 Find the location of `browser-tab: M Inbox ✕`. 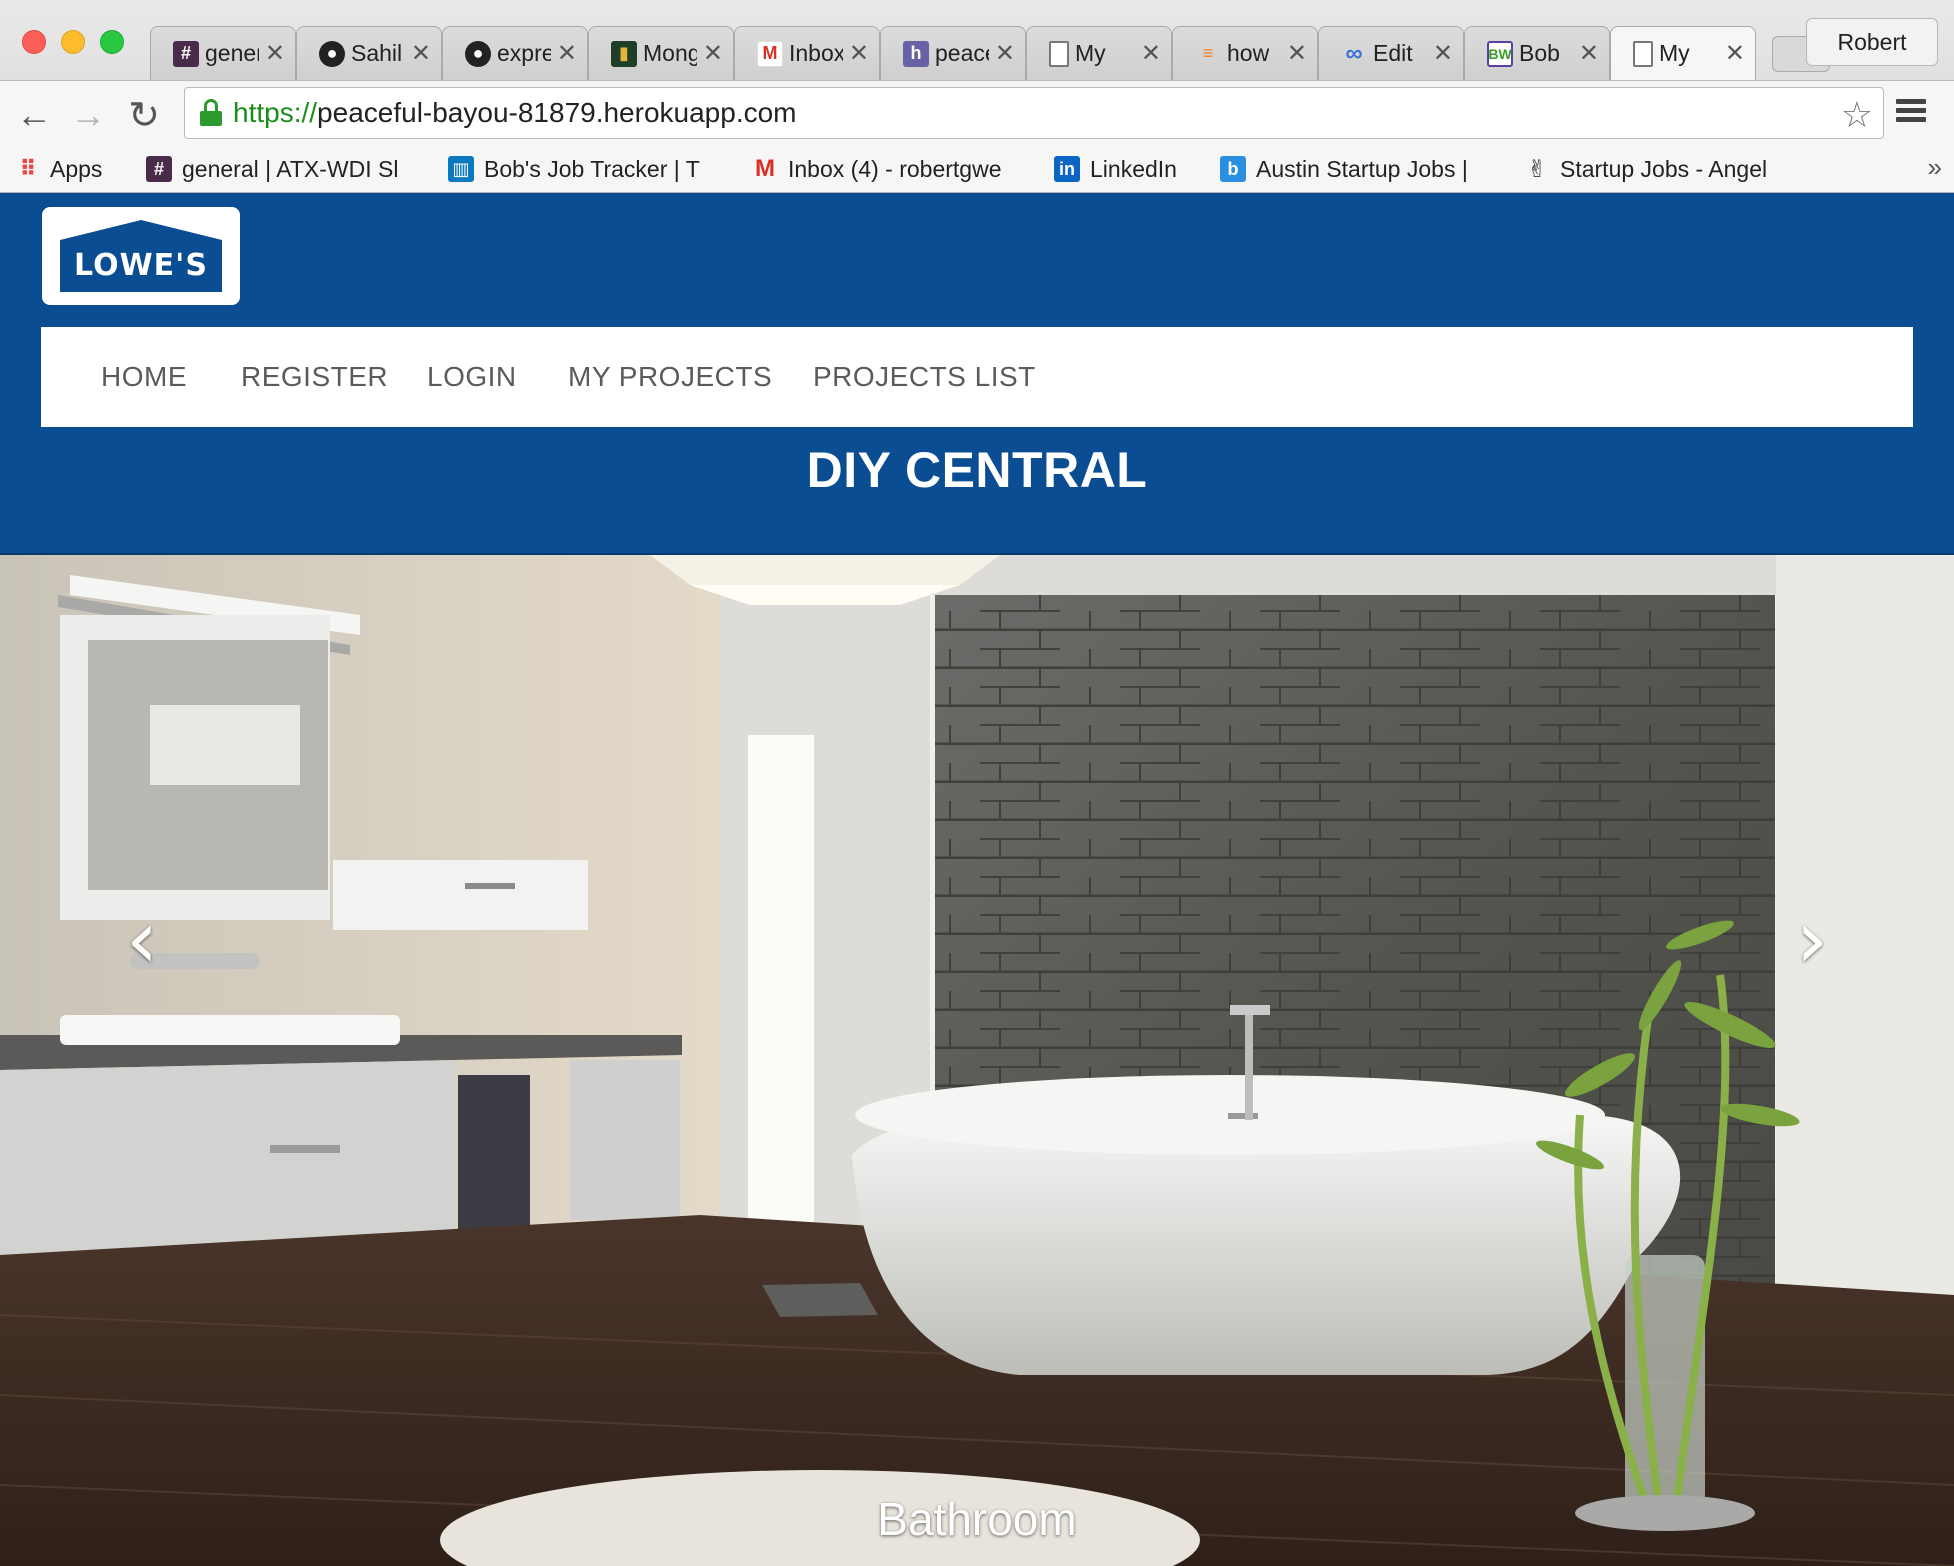

browser-tab: M Inbox ✕ is located at coordinates (807, 53).